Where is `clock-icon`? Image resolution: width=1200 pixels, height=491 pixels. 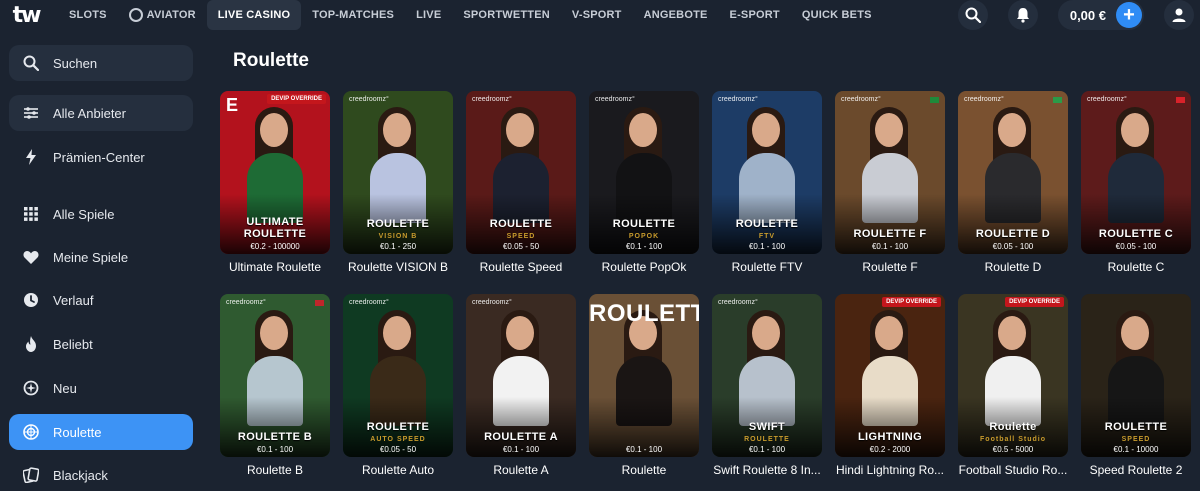 clock-icon is located at coordinates (31, 300).